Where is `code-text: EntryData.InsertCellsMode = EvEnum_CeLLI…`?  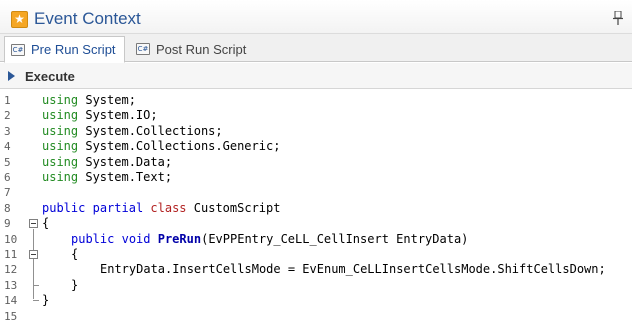
code-text: EntryData.InsertCellsMode = EvEnum_CeLLI… is located at coordinates (353, 269).